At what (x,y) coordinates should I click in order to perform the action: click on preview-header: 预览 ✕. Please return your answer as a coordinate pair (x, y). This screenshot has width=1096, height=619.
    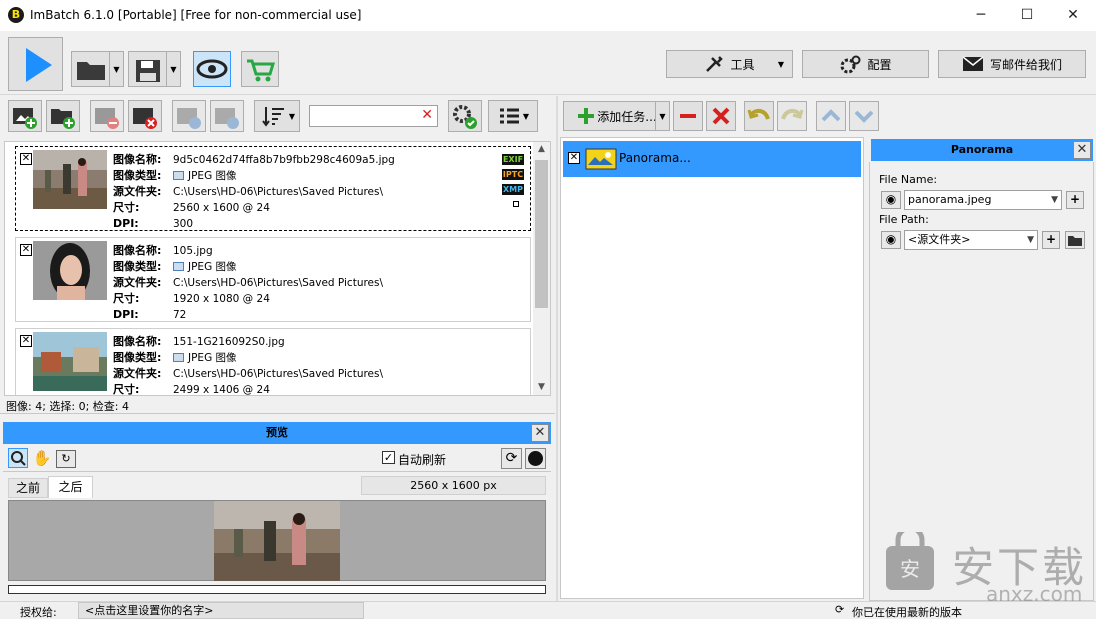
    Looking at the image, I should click on (277, 433).